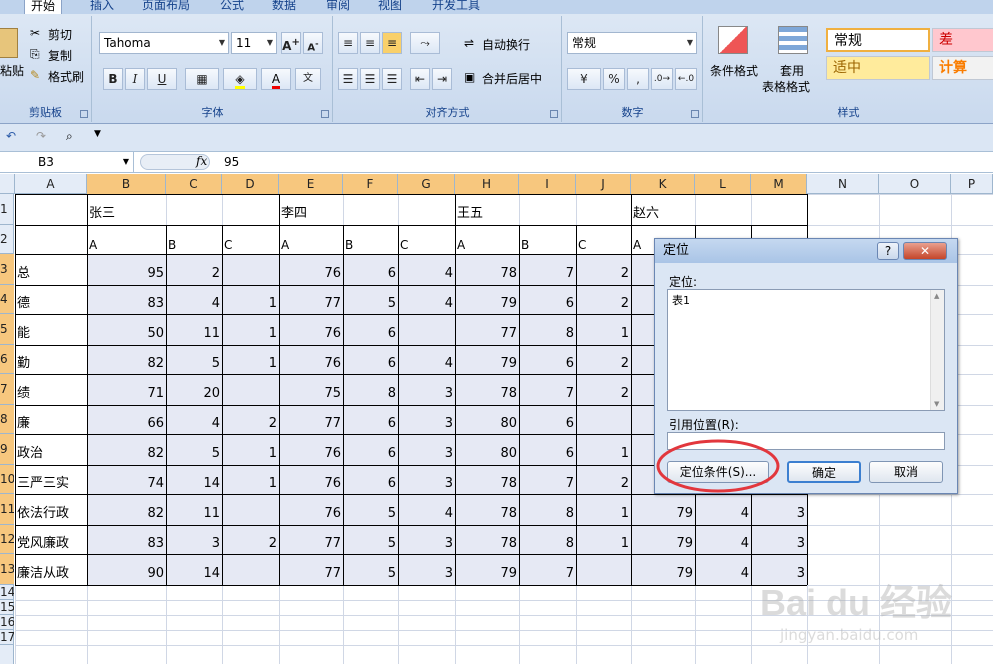 This screenshot has height=664, width=993. What do you see at coordinates (126, 449) in the screenshot?
I see `table-cell: 82` at bounding box center [126, 449].